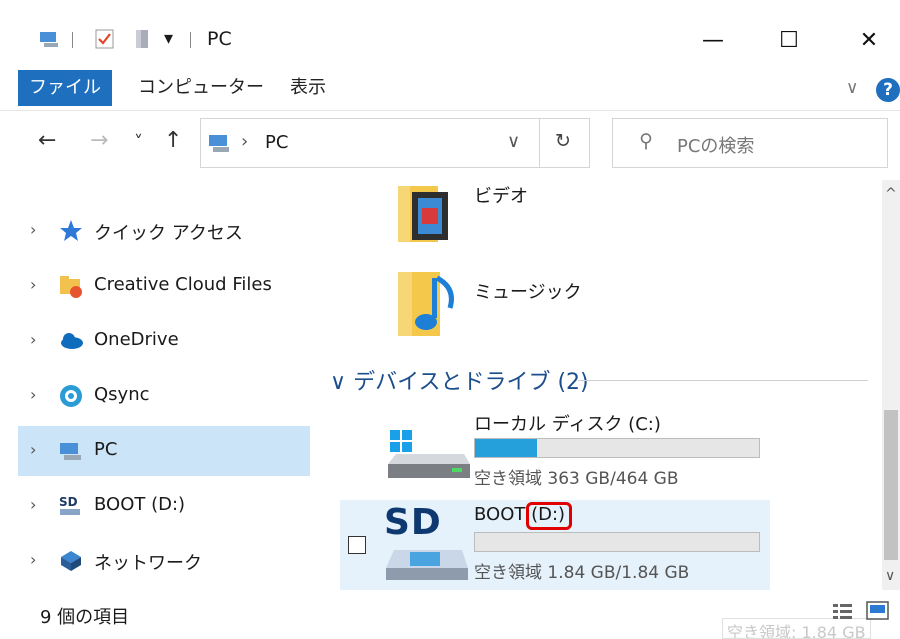  Describe the element at coordinates (395, 143) in the screenshot. I see `address-bar: › PC ∨ ↻` at that location.